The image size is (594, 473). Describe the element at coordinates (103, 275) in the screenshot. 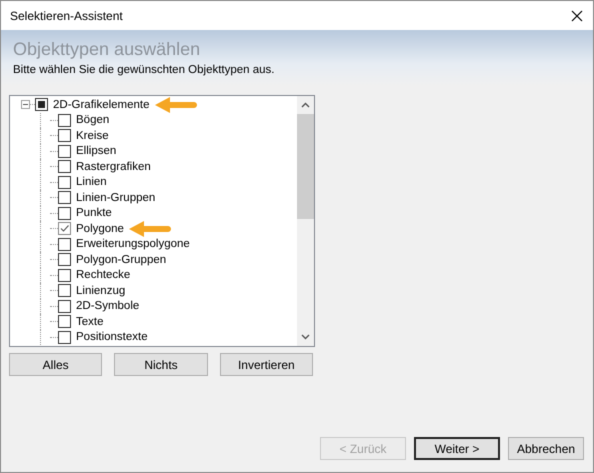

I see `tree-item: Rechtecke` at that location.